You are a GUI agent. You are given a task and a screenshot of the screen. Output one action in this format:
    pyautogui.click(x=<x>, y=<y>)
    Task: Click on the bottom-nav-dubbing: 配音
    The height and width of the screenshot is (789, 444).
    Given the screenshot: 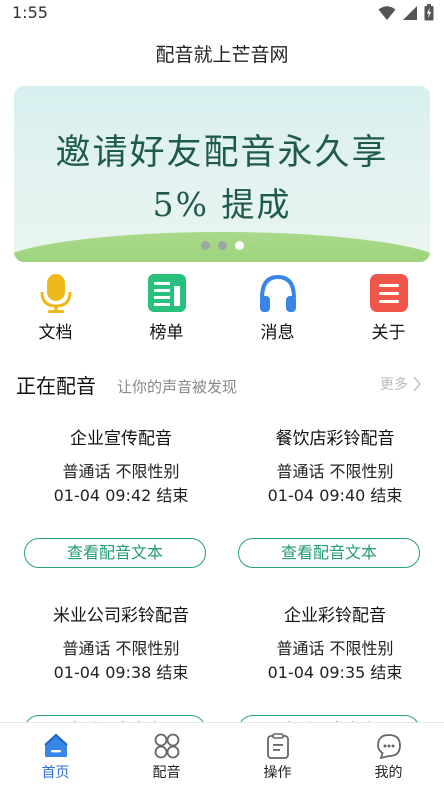 What is the action you would take?
    pyautogui.click(x=166, y=756)
    